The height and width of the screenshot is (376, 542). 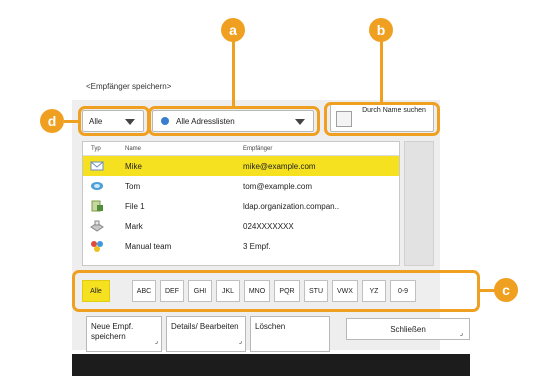 What do you see at coordinates (291, 206) in the screenshot?
I see `row-recipient: ldap.organization.compan..` at bounding box center [291, 206].